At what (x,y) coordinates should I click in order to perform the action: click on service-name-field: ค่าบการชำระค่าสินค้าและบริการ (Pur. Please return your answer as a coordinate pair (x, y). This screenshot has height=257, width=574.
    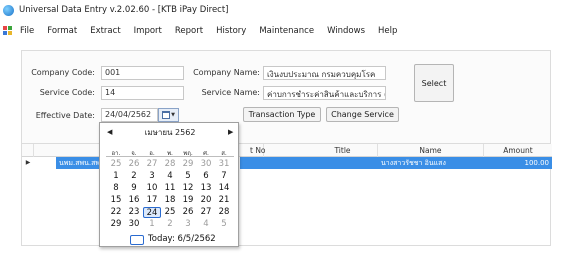
    Looking at the image, I should click on (324, 93).